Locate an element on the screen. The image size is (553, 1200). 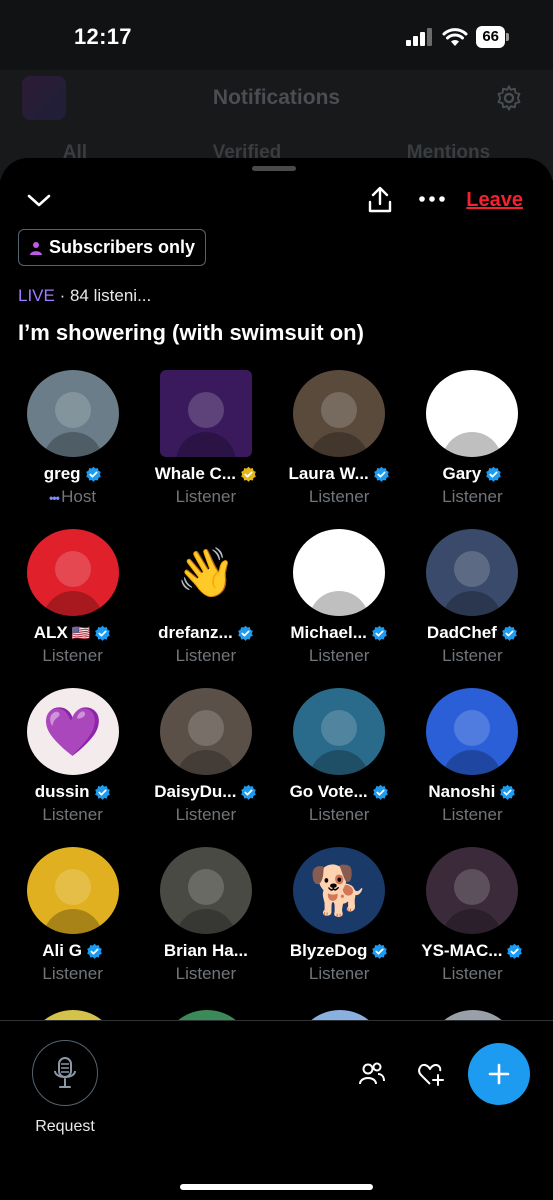
photo-blonde-woman-avatar is located at coordinates (339, 413).